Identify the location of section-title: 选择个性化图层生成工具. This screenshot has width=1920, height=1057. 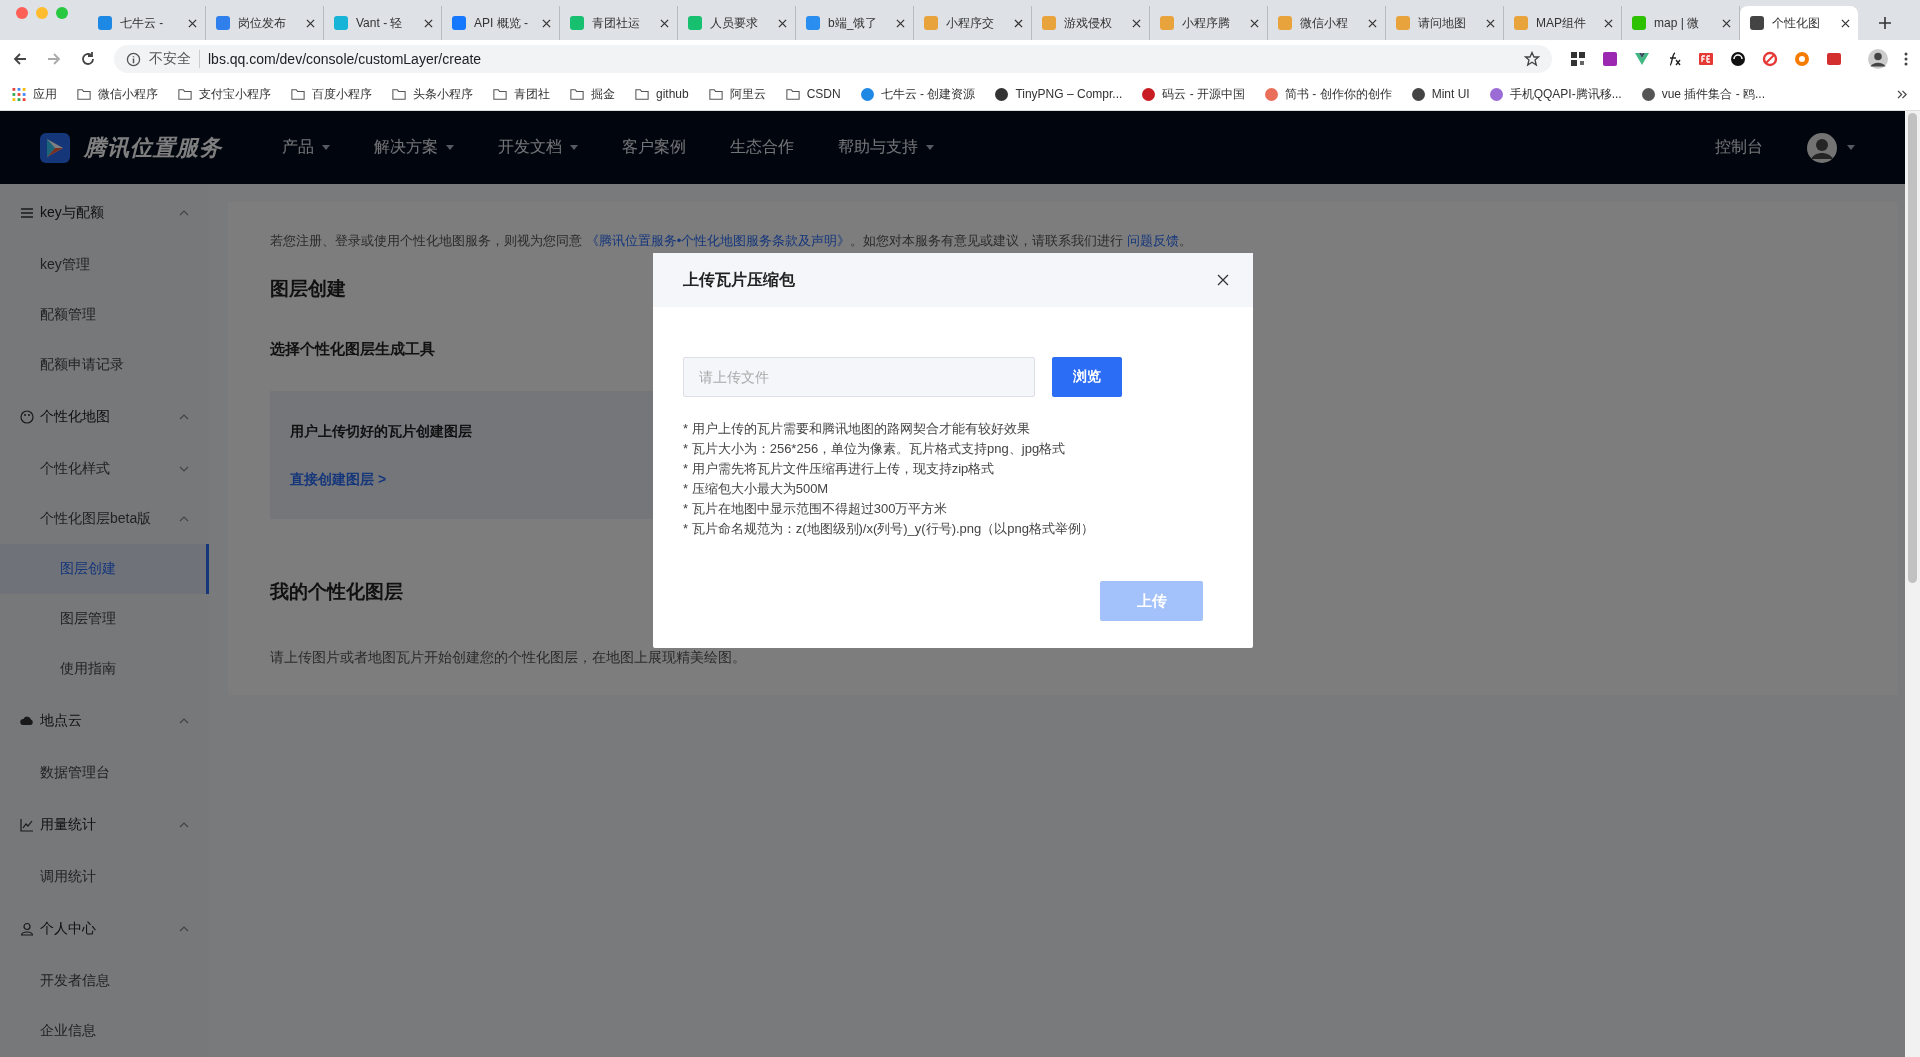
(352, 349).